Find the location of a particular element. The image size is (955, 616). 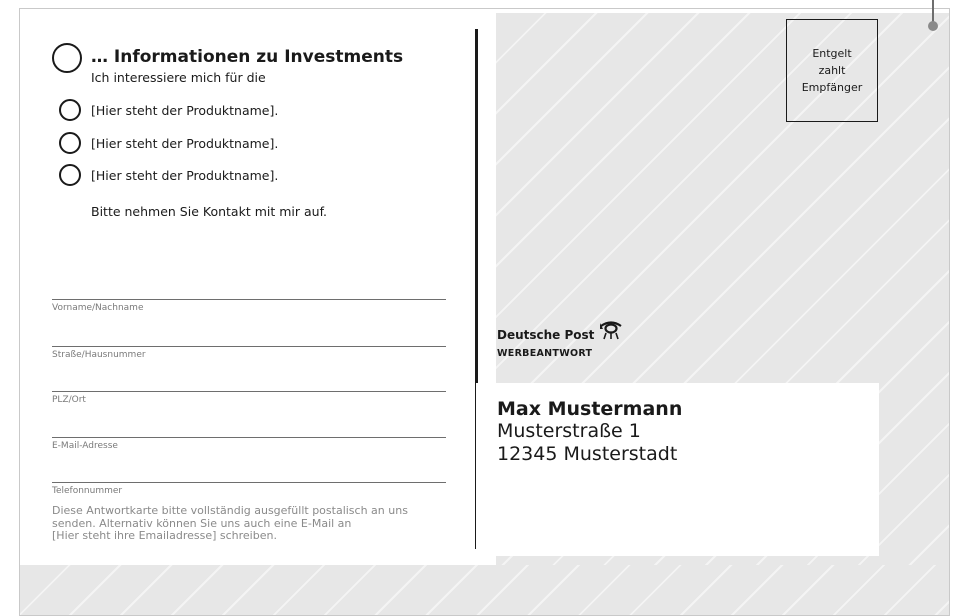

werbeantwort-label: WERBEANTWORT is located at coordinates (545, 353).